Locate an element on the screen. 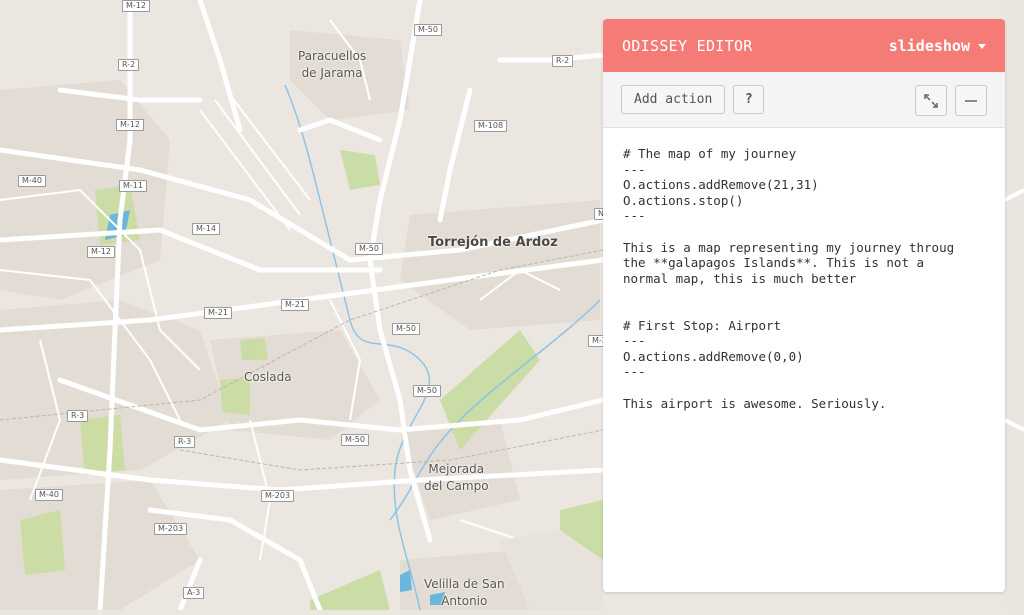 The width and height of the screenshot is (1024, 615). mode-dropdown: slideshow is located at coordinates (937, 46).